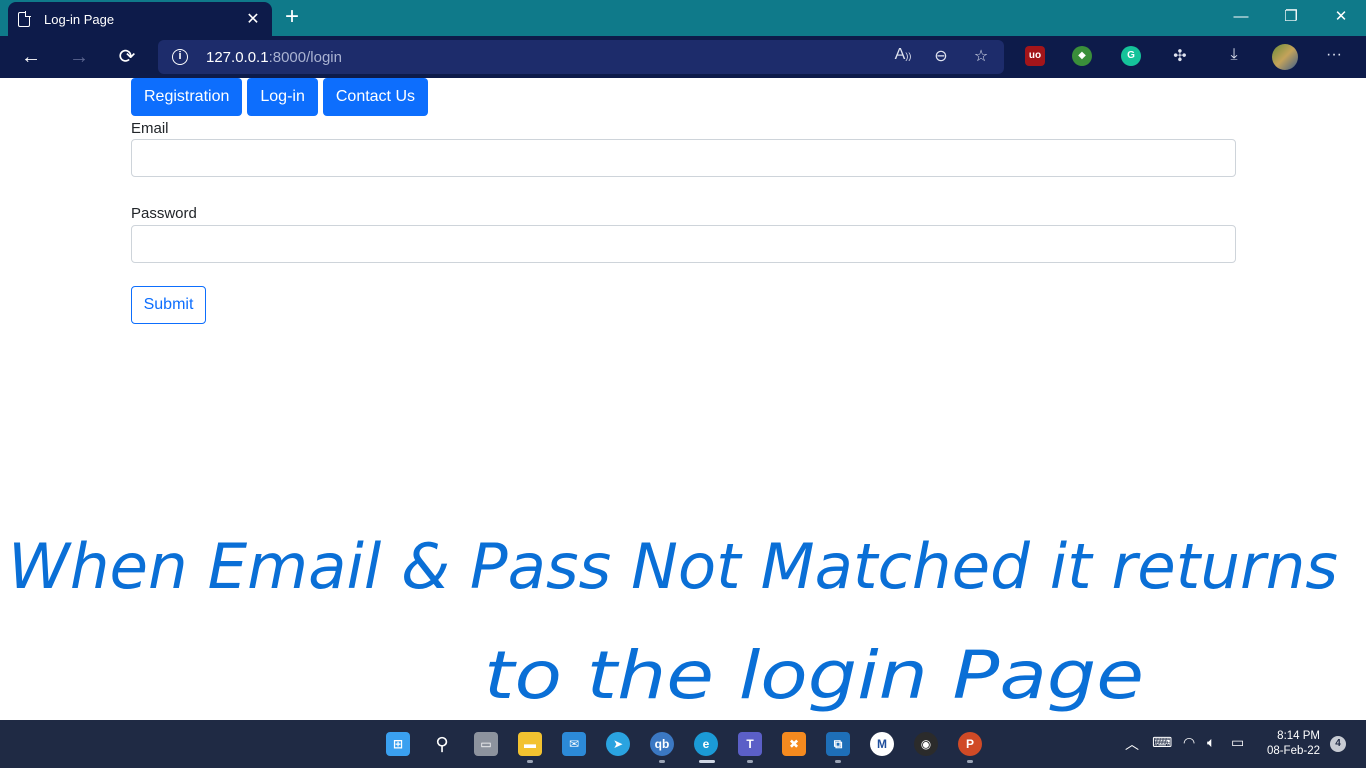 The width and height of the screenshot is (1366, 768). I want to click on nav-links: Registration Log-in Contact Us, so click(279, 97).